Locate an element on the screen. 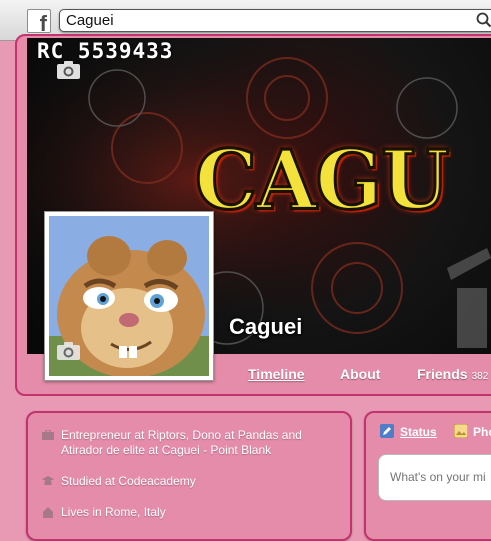 Image resolution: width=491 pixels, height=541 pixels. tab-timeline: Timeline is located at coordinates (276, 374).